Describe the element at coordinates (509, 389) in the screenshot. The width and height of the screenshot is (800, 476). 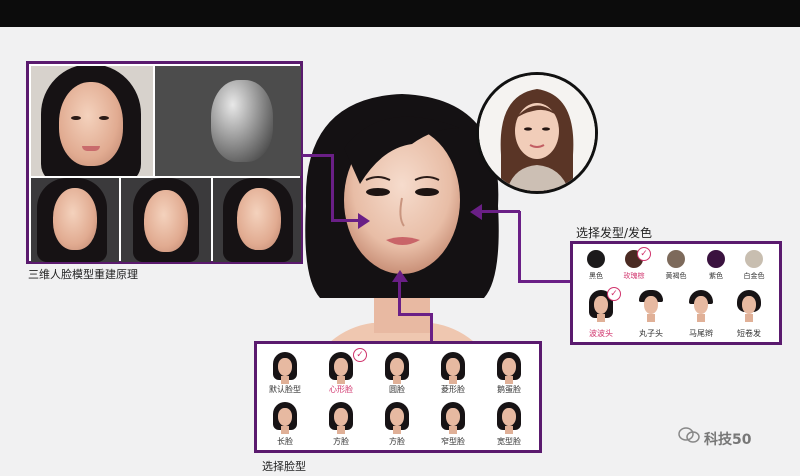
I see `face-shape-label: 鹅蛋脸` at that location.